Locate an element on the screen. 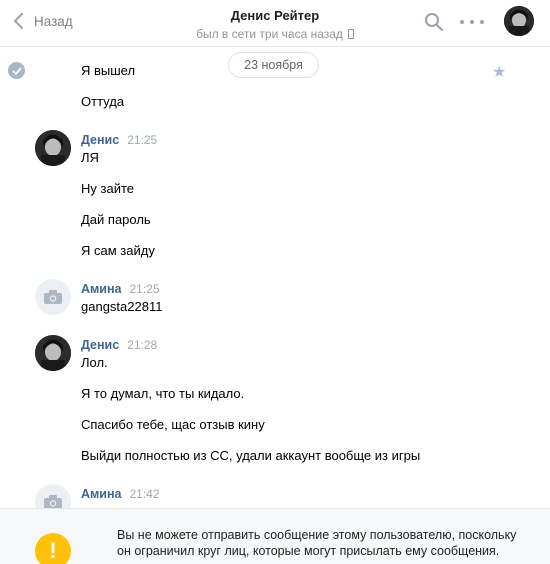 The height and width of the screenshot is (564, 550). message-time: 21:28 is located at coordinates (142, 345).